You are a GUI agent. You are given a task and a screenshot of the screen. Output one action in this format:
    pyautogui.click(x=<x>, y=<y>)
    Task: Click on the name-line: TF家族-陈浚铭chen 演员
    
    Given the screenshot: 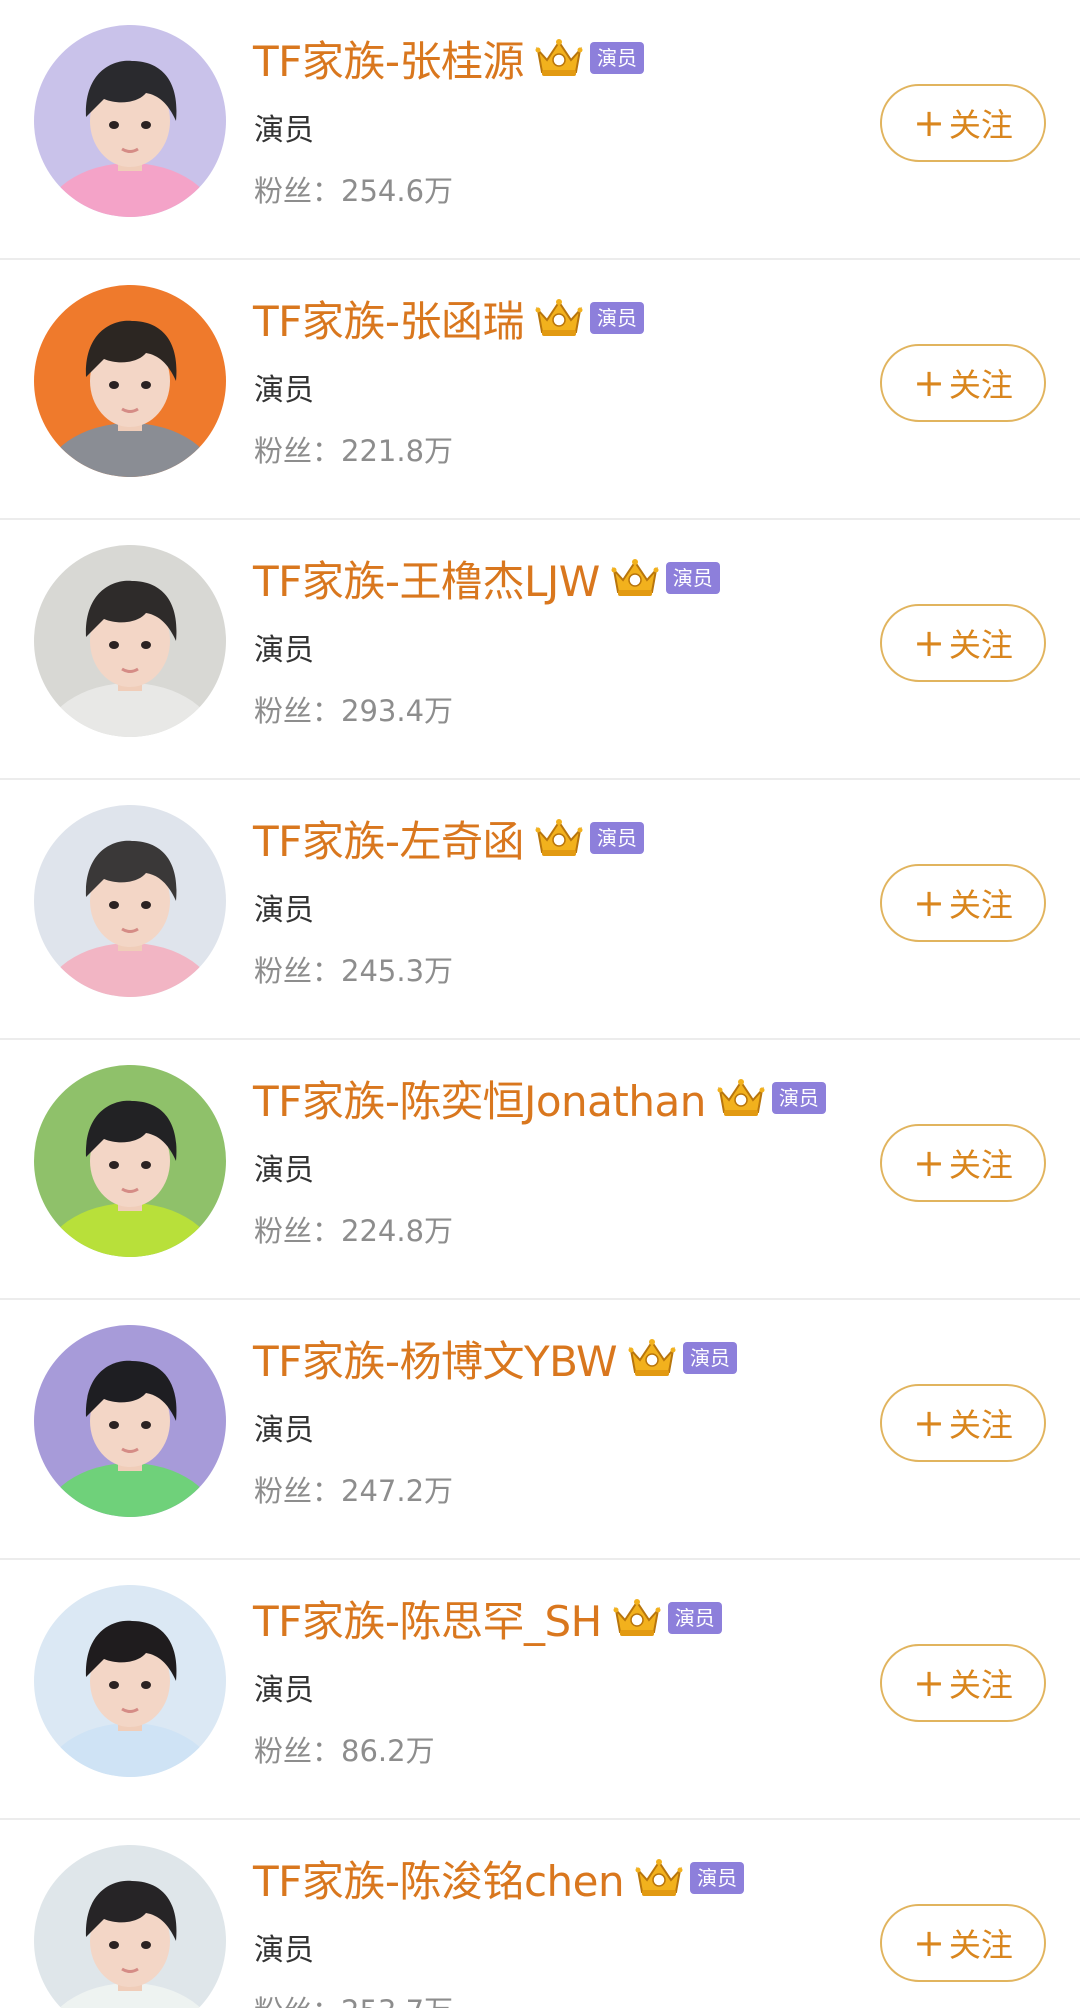 What is the action you would take?
    pyautogui.click(x=499, y=1878)
    